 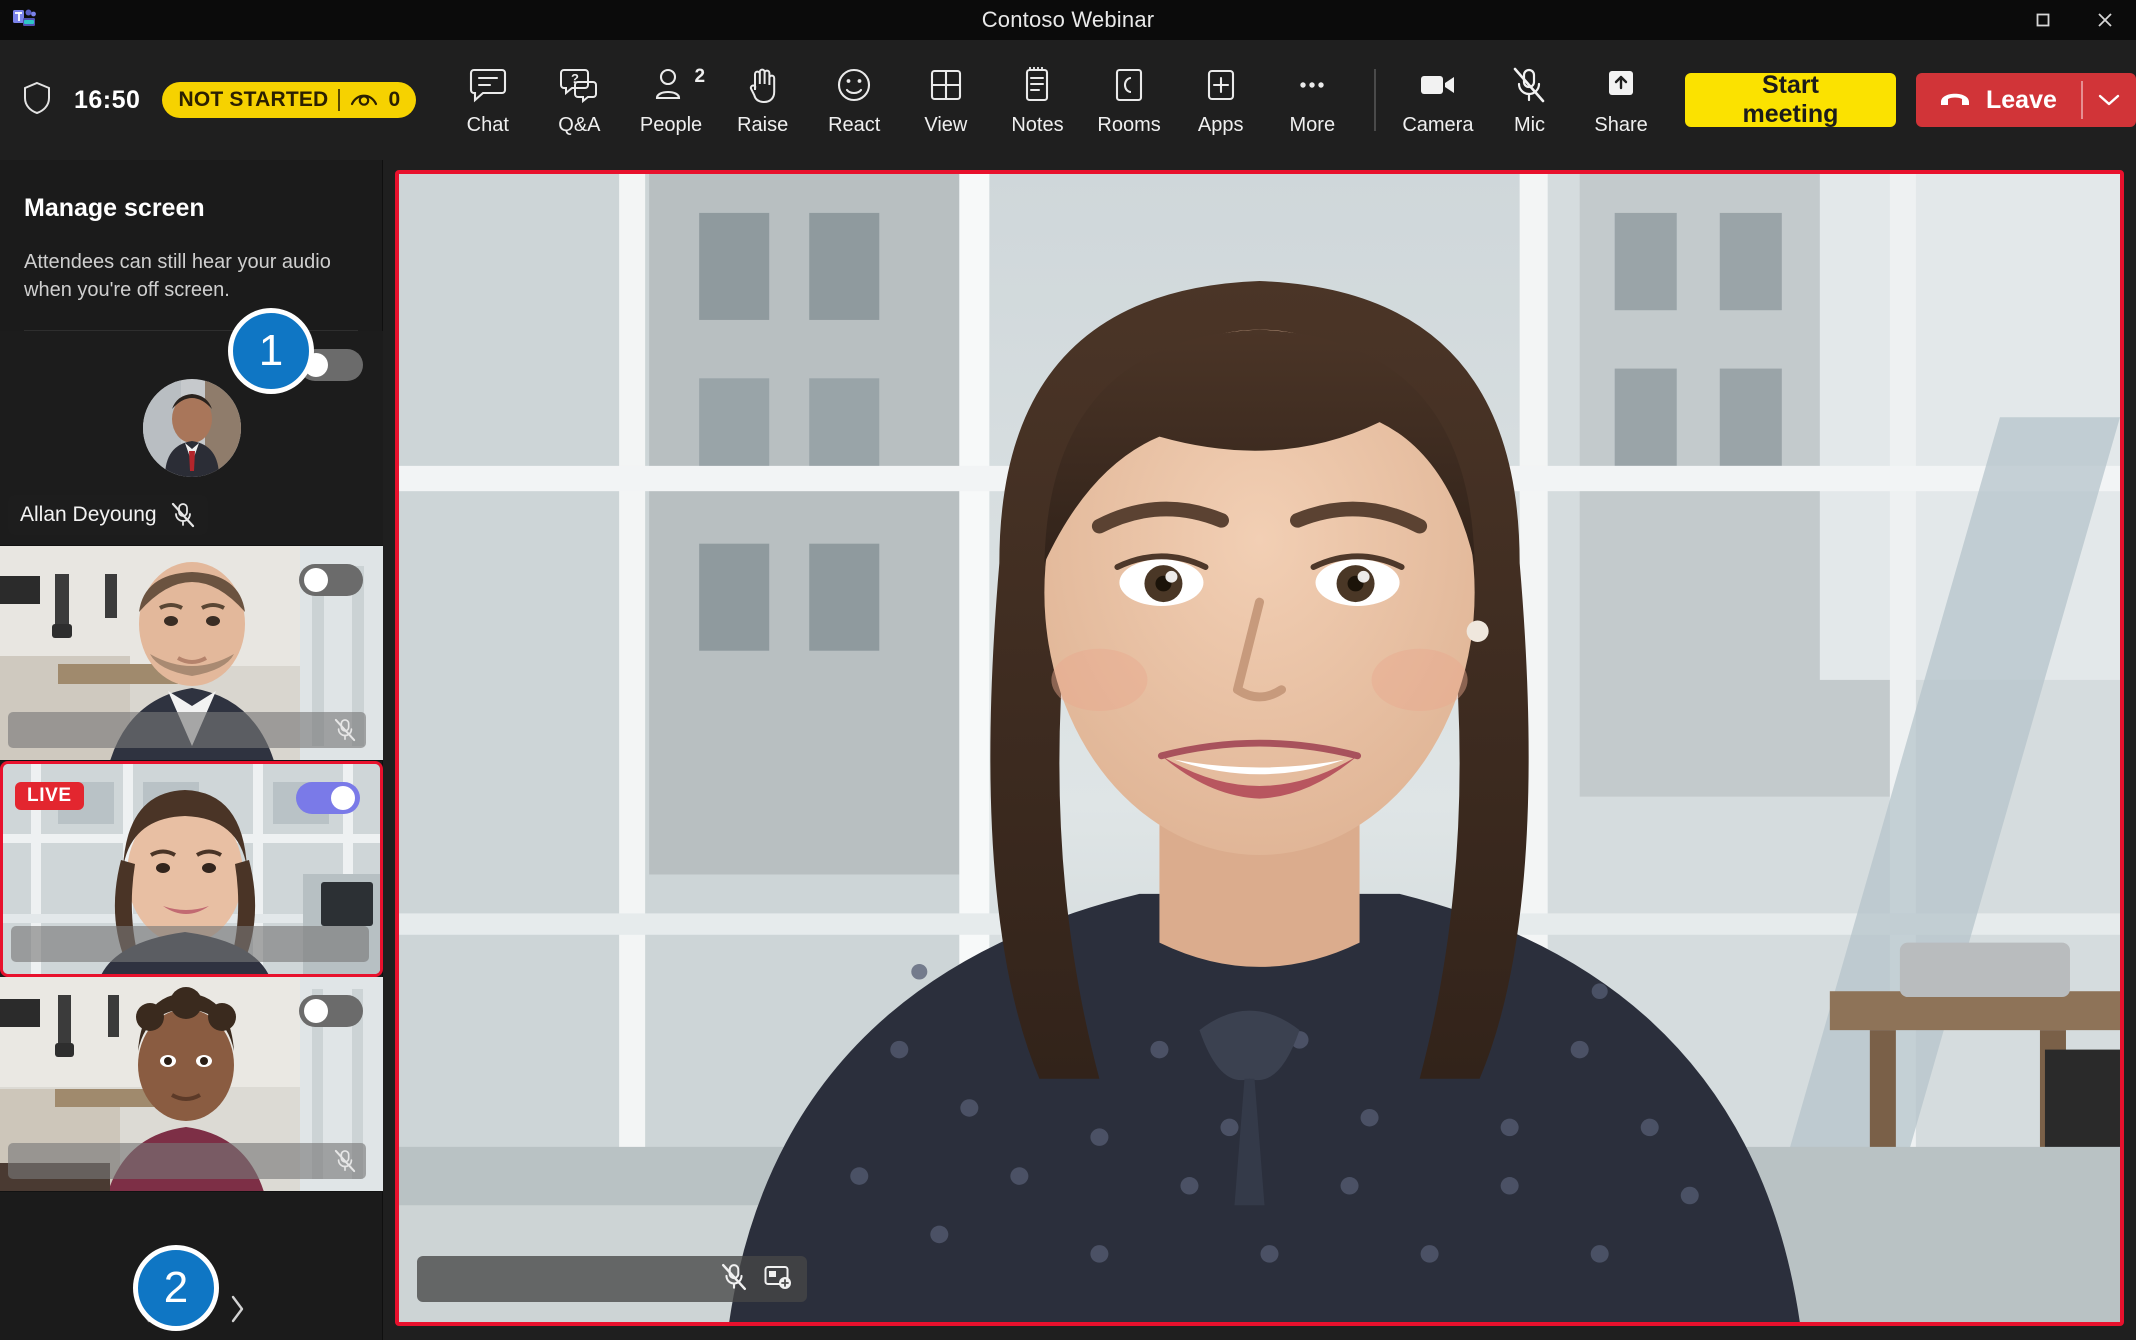 I want to click on breakout-rooms-icon, so click(x=1129, y=85).